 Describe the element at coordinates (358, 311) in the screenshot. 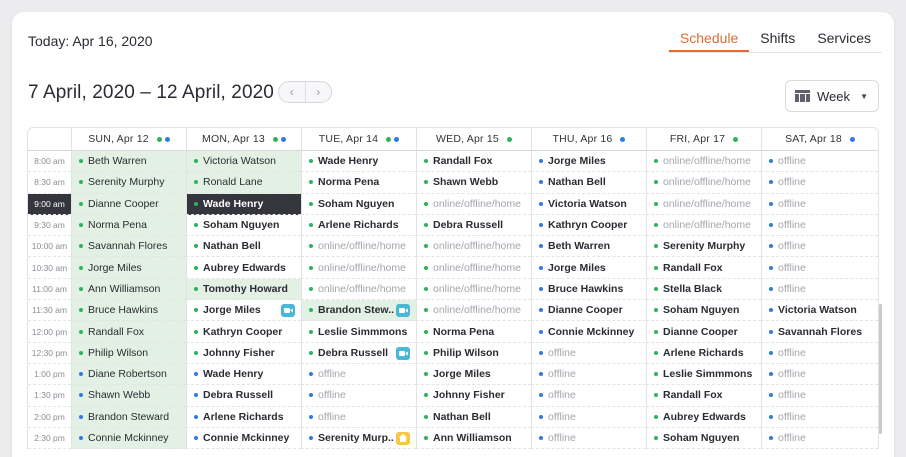

I see `schedule-slot: Brandon Stew..` at that location.